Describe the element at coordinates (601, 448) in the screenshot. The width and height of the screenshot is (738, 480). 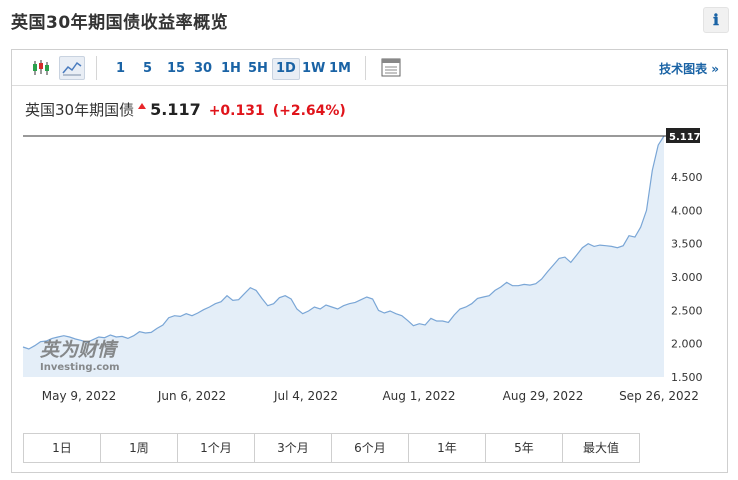
I see `range-max: 最大值` at that location.